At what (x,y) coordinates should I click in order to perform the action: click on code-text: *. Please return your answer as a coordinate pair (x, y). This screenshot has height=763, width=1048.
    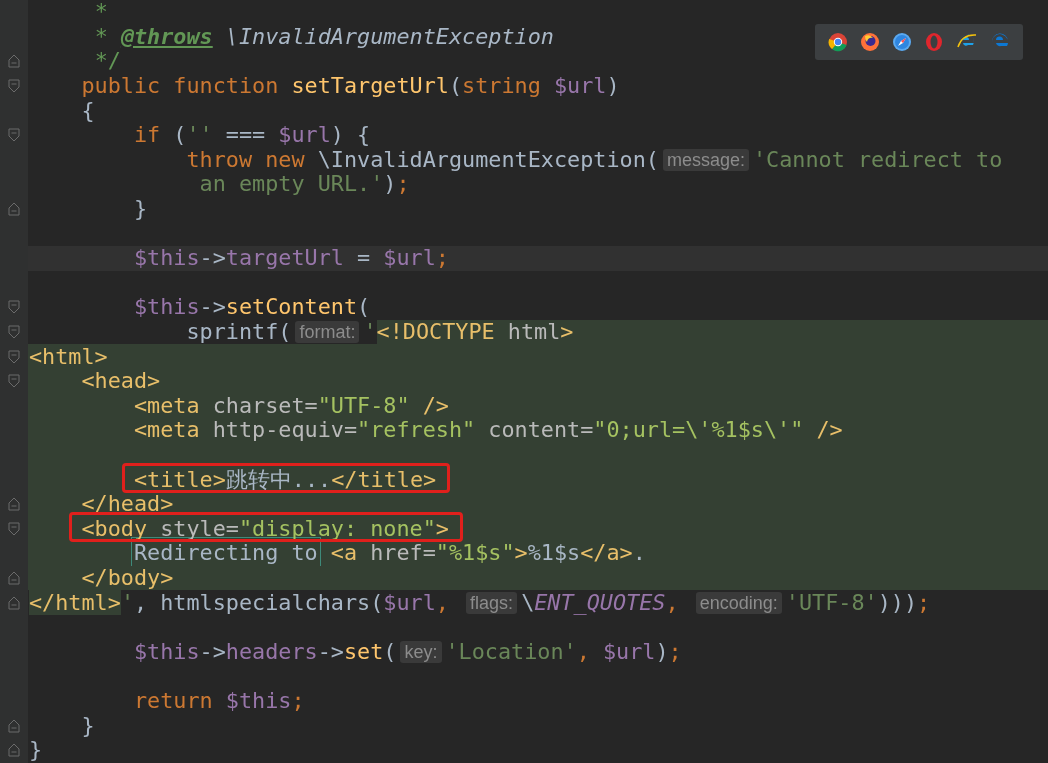
    Looking at the image, I should click on (101, 12).